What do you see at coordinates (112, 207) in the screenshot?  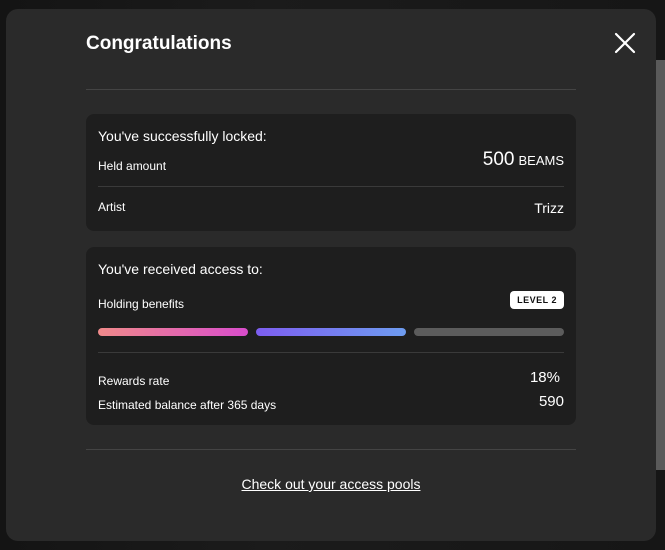 I see `artist-label: Artist` at bounding box center [112, 207].